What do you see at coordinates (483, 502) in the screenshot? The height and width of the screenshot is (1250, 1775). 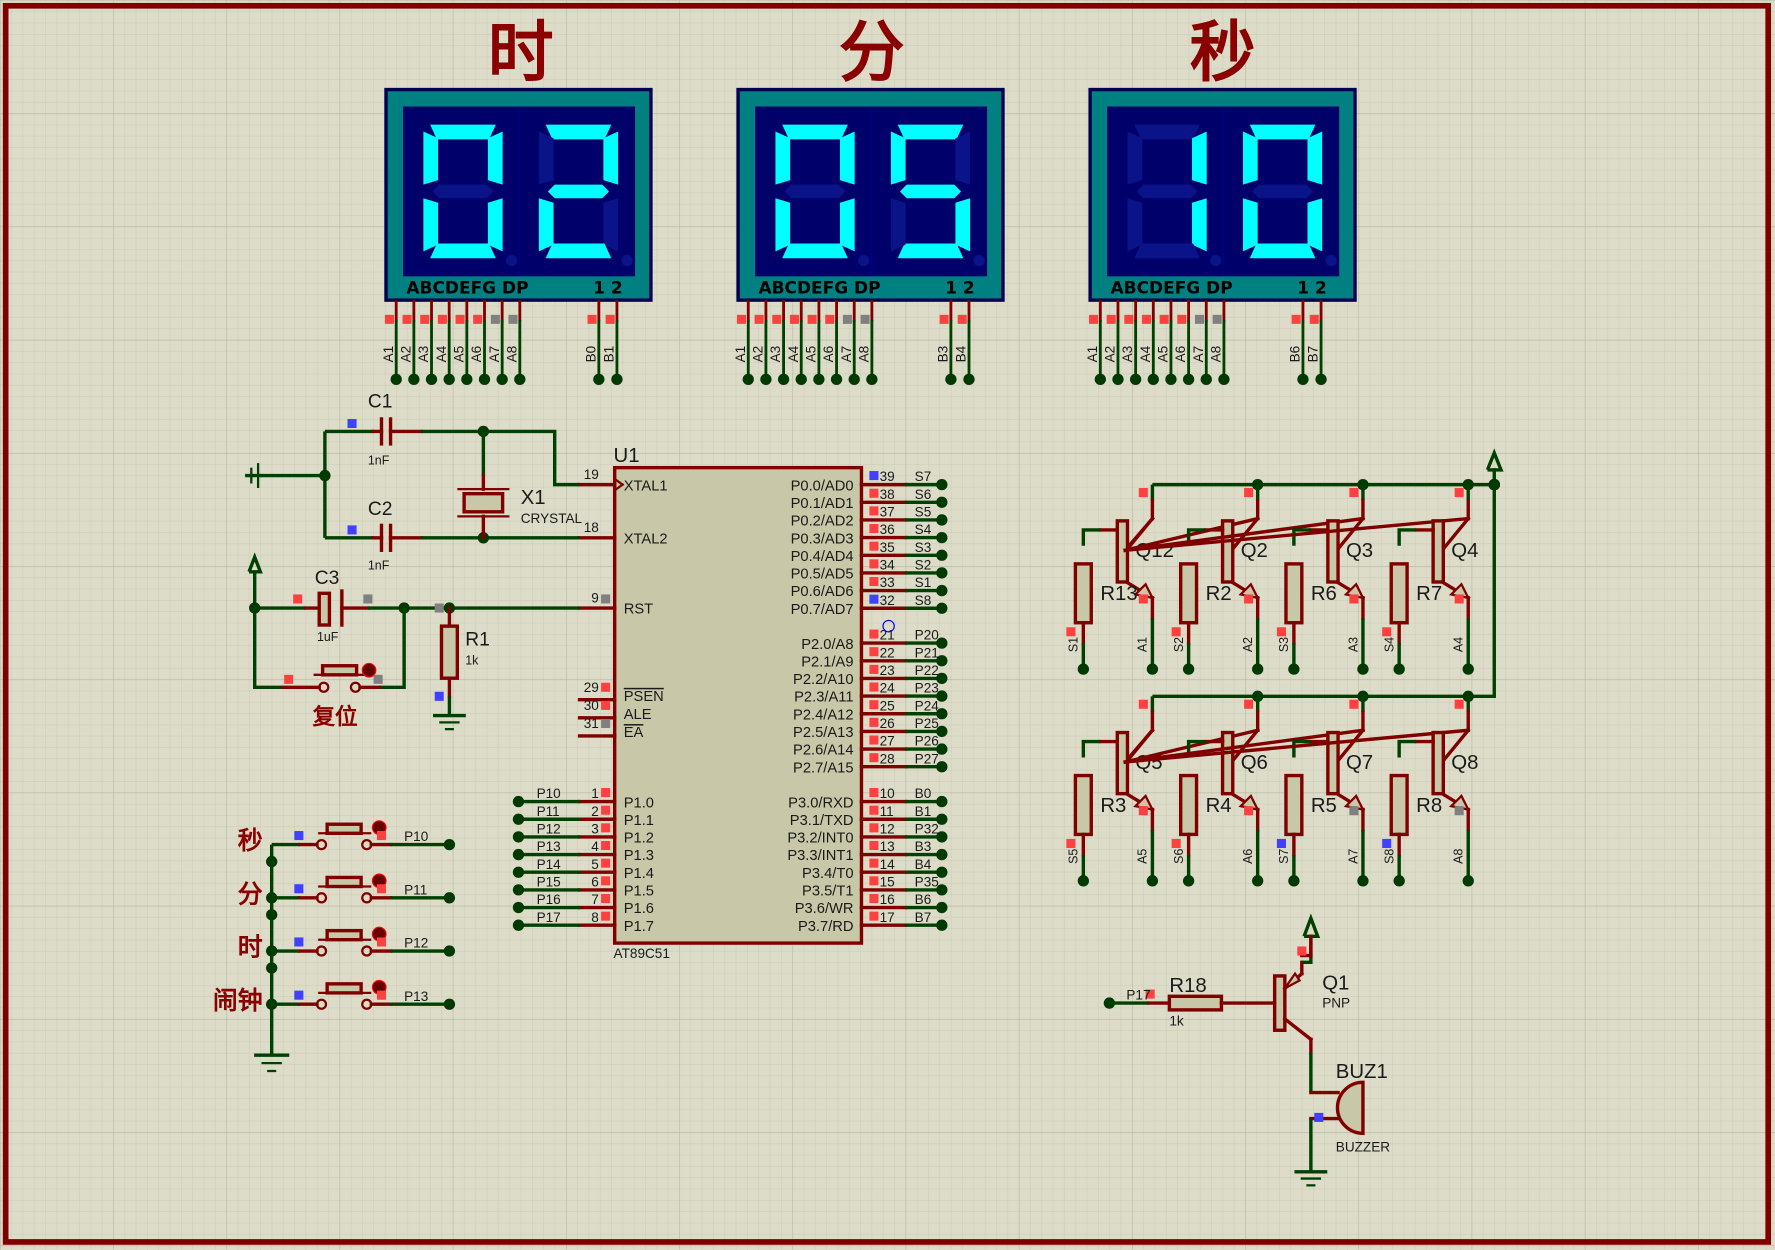 I see `crystal-x1` at bounding box center [483, 502].